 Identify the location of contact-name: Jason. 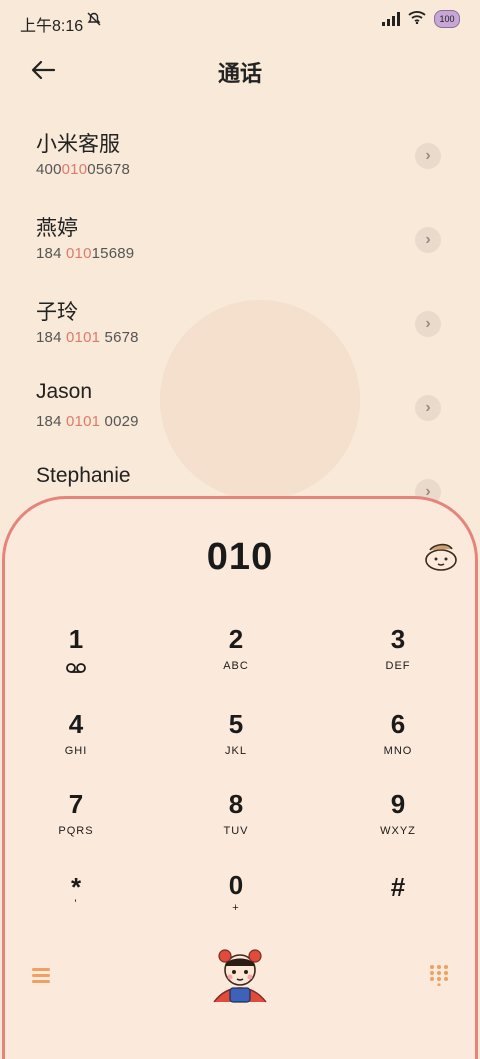
(64, 391).